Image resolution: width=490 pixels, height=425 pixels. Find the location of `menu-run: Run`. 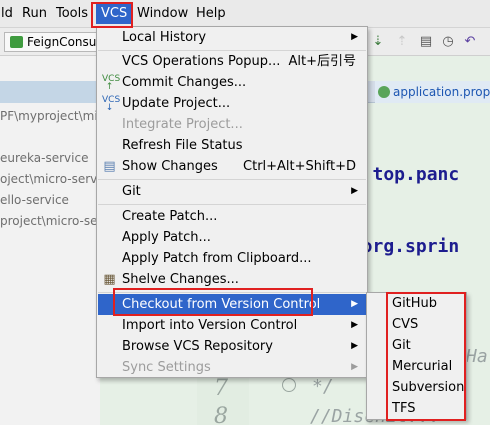

menu-run: Run is located at coordinates (34, 14).